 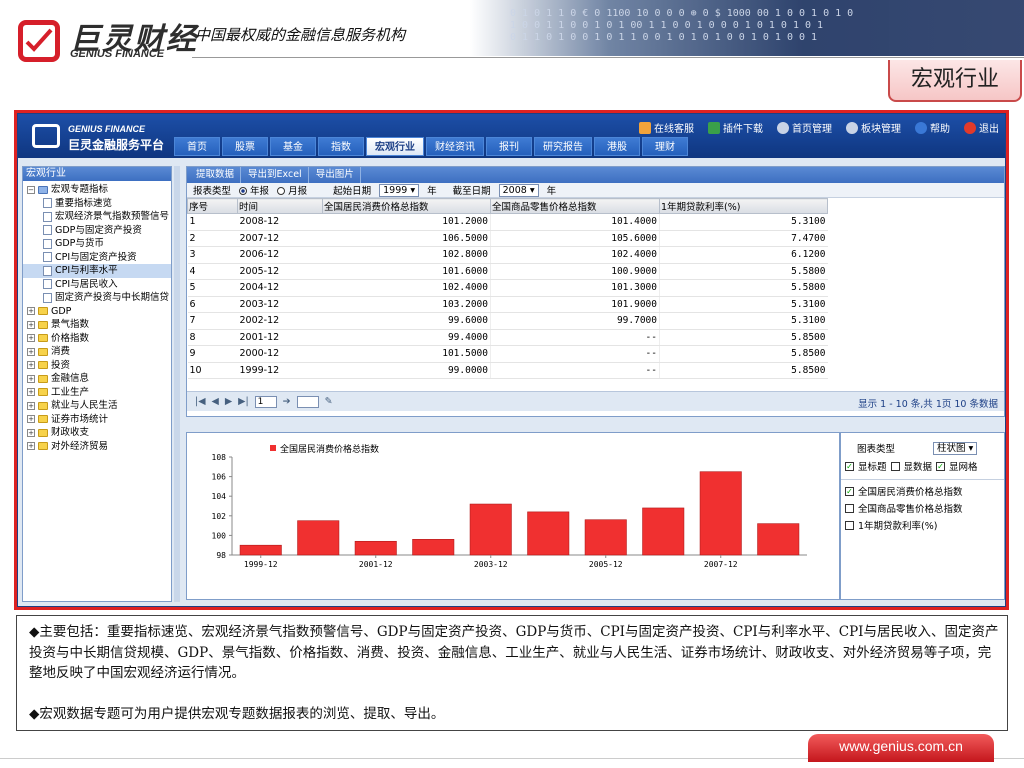 I want to click on collapse-icon: −, so click(x=31, y=189).